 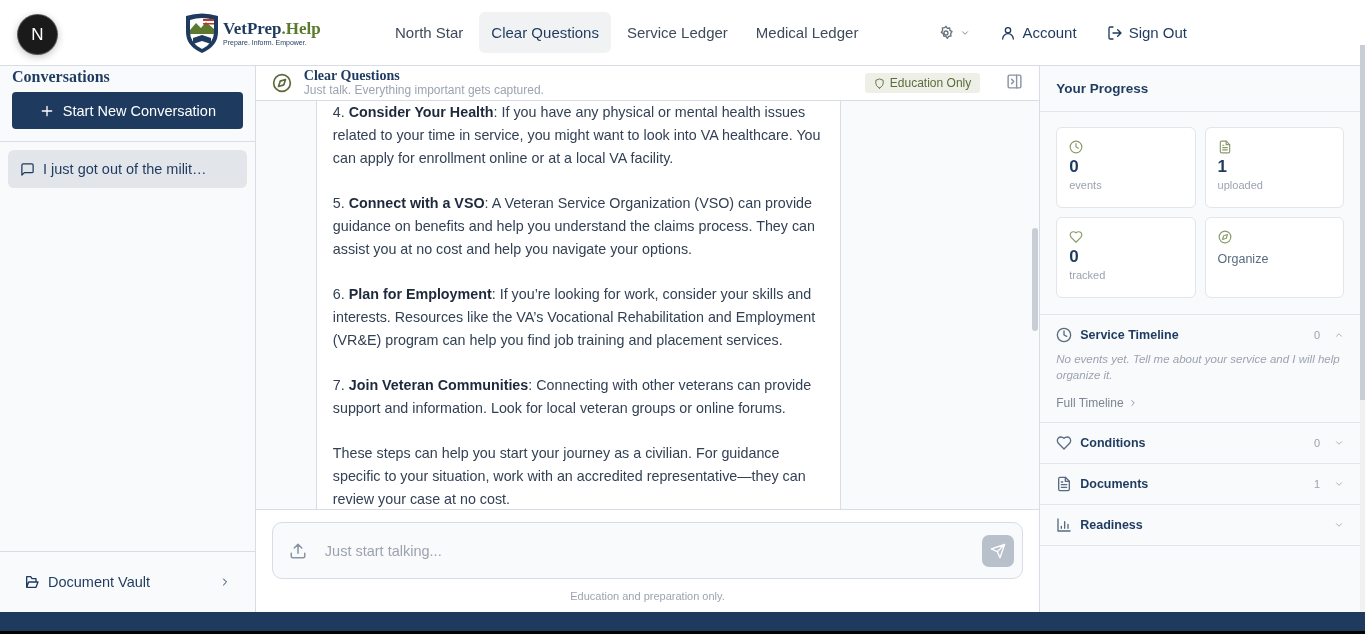 What do you see at coordinates (1339, 335) in the screenshot?
I see `chevron-up-icon` at bounding box center [1339, 335].